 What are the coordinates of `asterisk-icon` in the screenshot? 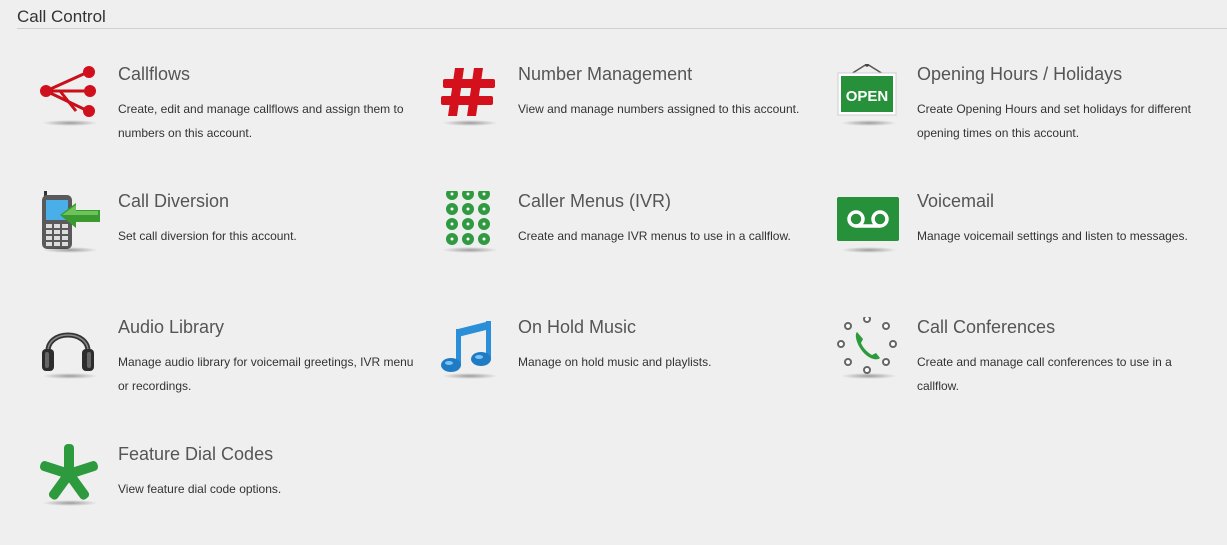 It's located at (70, 476).